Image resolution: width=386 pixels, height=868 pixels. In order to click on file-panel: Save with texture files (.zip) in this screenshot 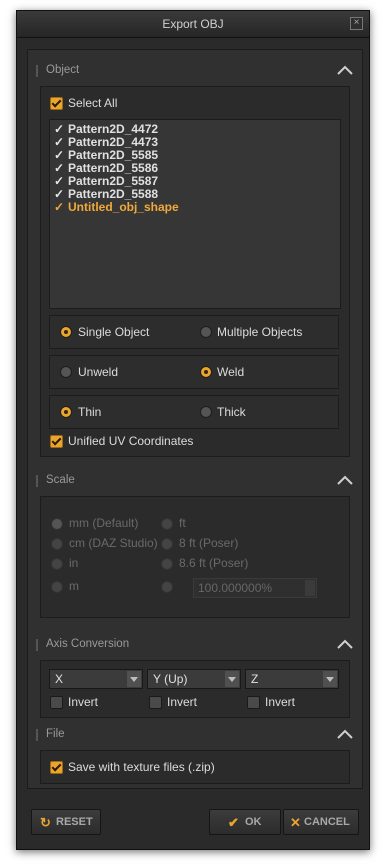, I will do `click(195, 767)`.